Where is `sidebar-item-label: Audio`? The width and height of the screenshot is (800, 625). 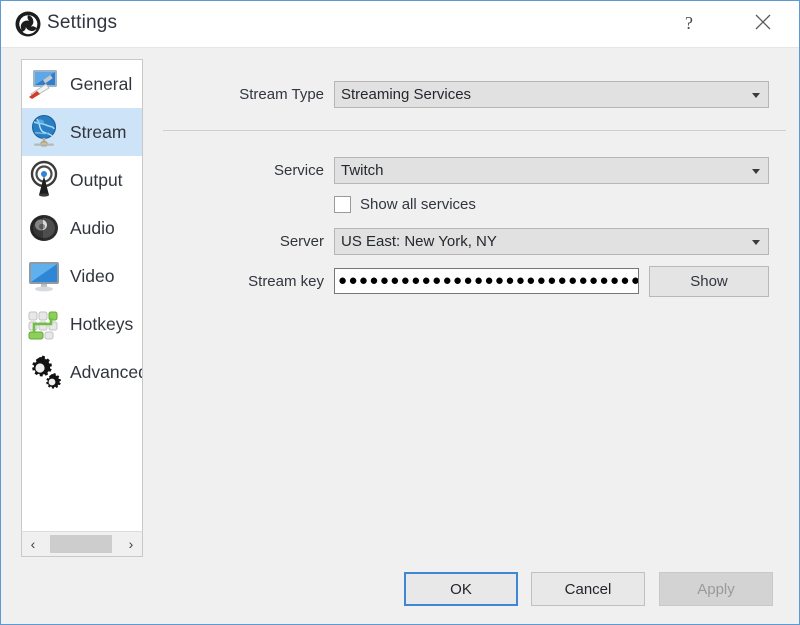
sidebar-item-label: Audio is located at coordinates (92, 227).